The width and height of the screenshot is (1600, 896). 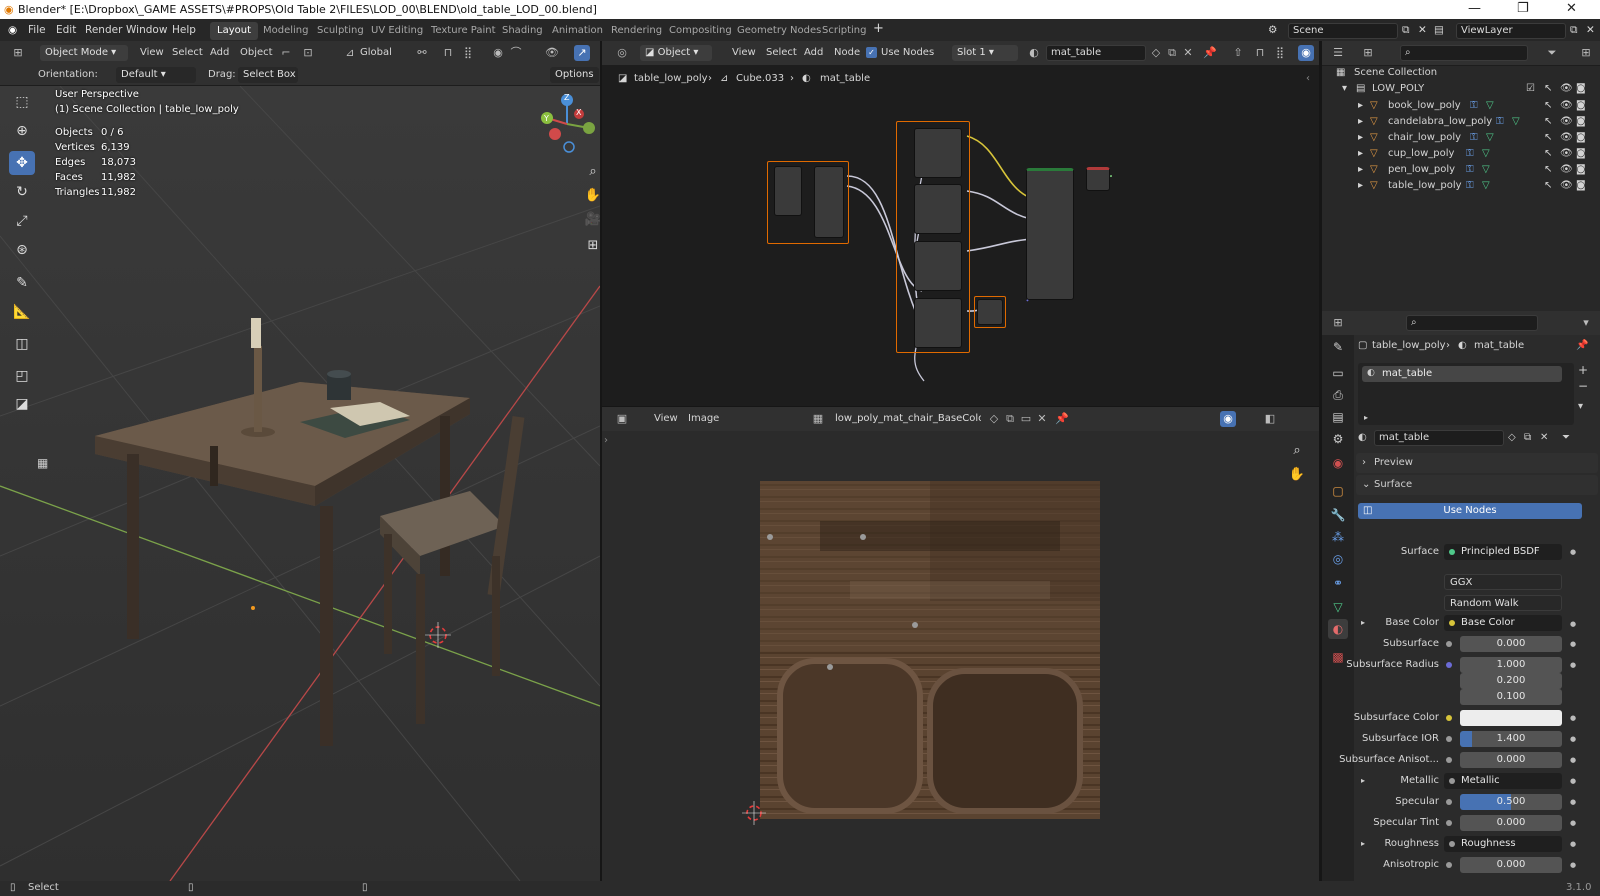 I want to click on options-dropdown: Options, so click(x=574, y=75).